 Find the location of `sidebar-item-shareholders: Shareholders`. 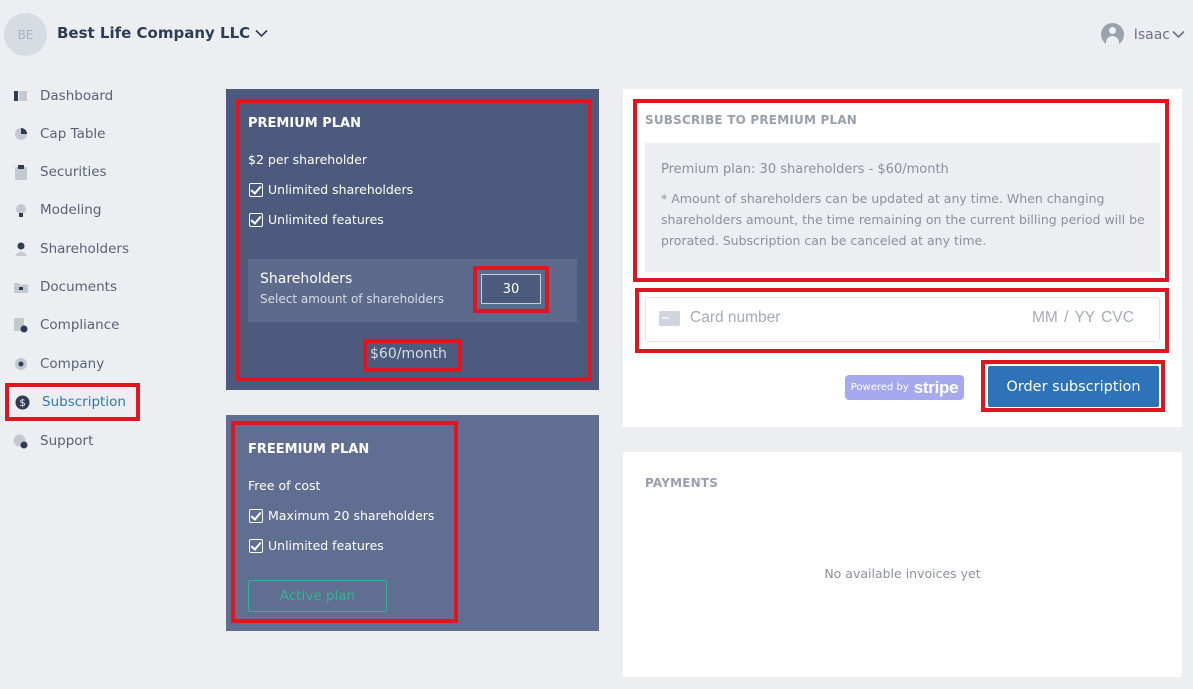

sidebar-item-shareholders: Shareholders is located at coordinates (71, 249).